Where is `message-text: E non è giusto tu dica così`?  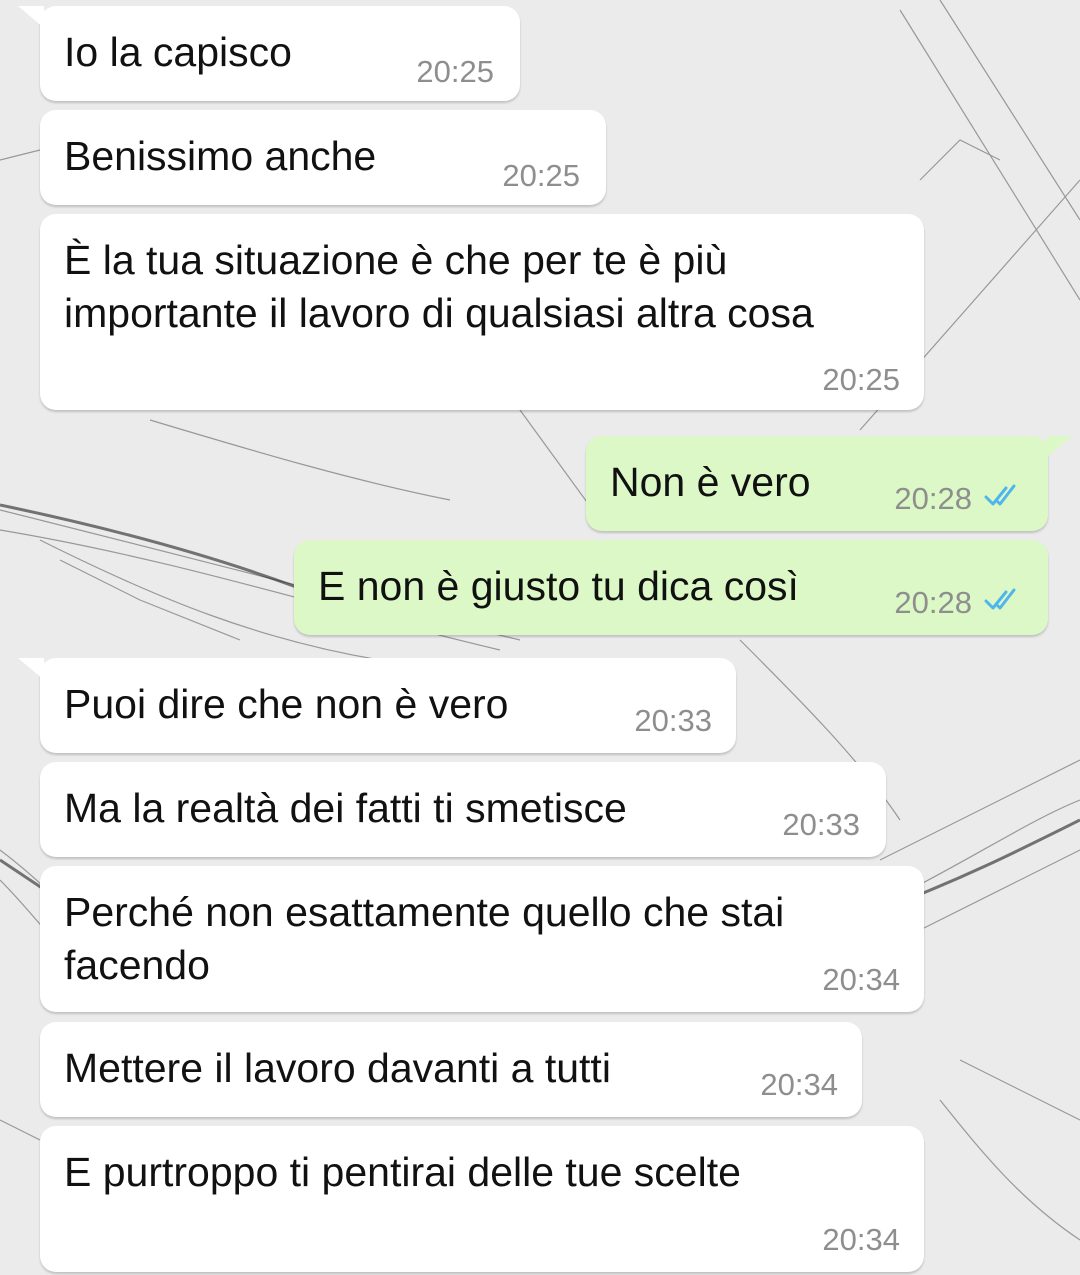 message-text: E non è giusto tu dica così is located at coordinates (558, 586).